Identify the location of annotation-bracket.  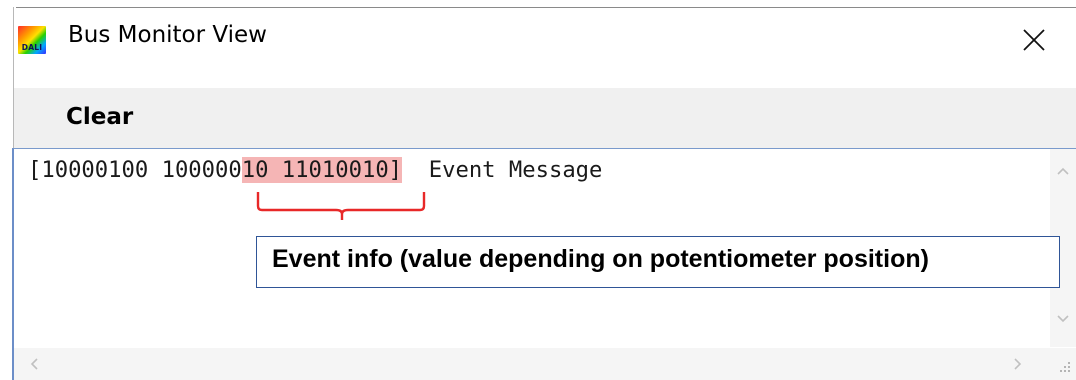
(341, 206).